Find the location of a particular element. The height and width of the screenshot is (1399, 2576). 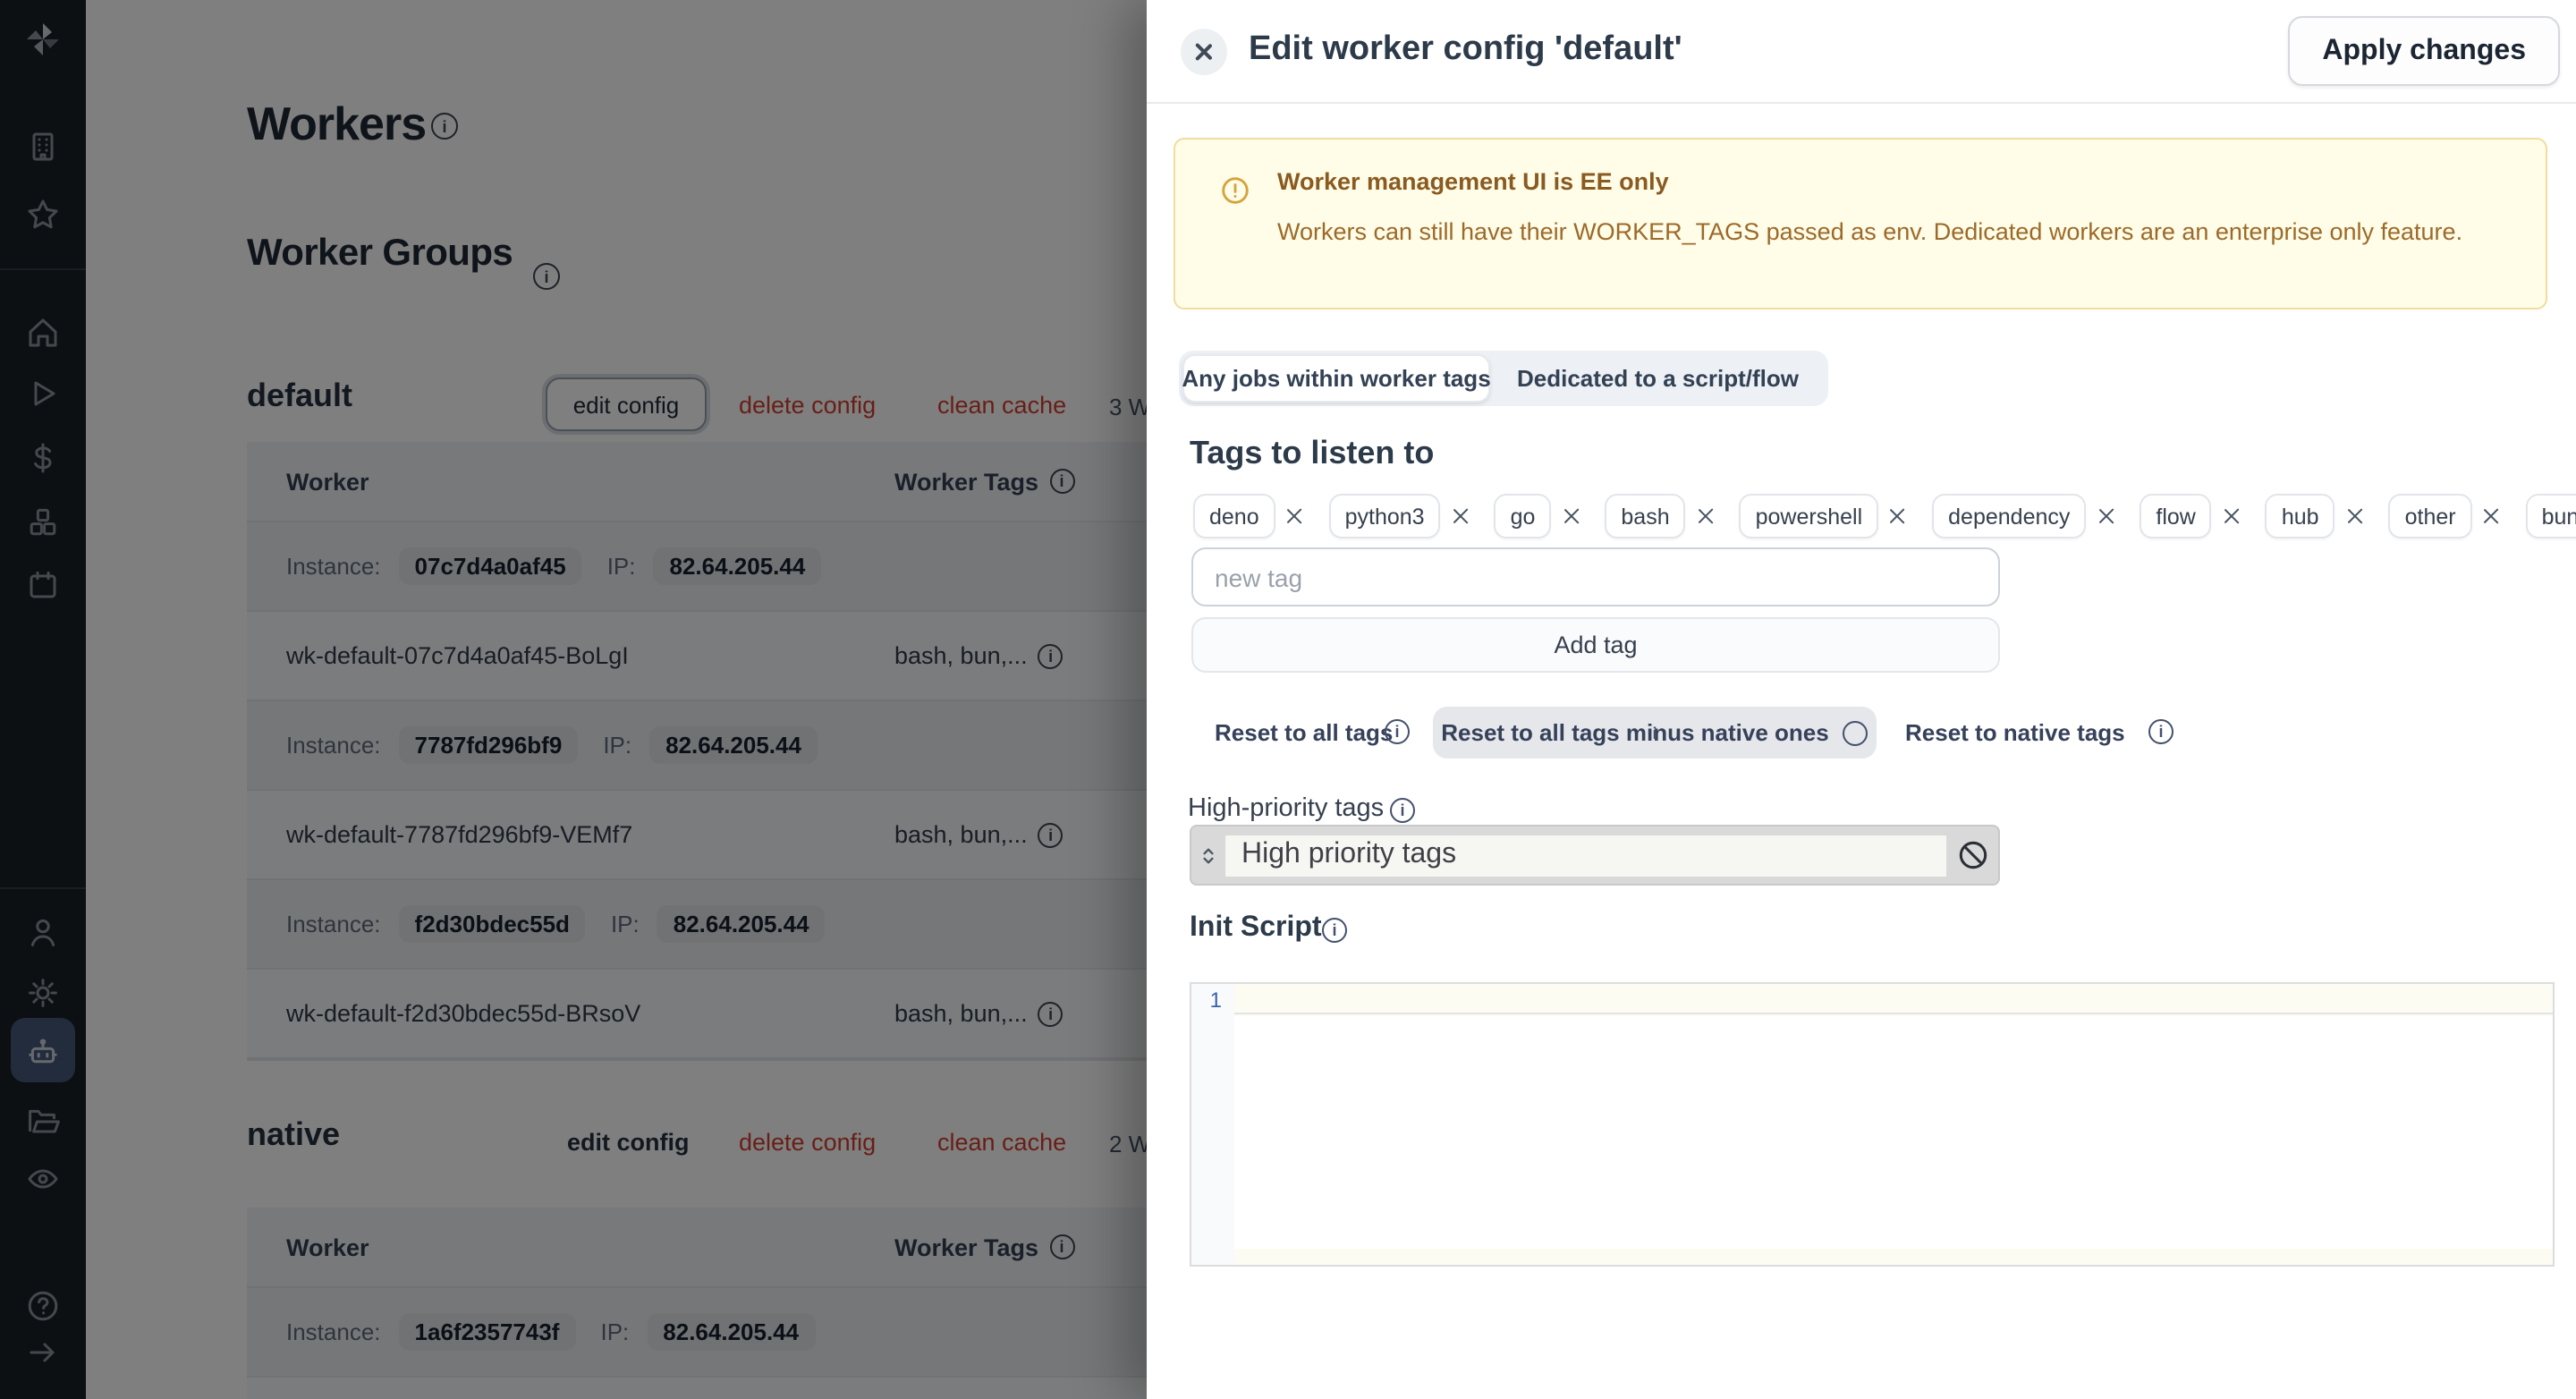

tag-label: go is located at coordinates (1523, 516).